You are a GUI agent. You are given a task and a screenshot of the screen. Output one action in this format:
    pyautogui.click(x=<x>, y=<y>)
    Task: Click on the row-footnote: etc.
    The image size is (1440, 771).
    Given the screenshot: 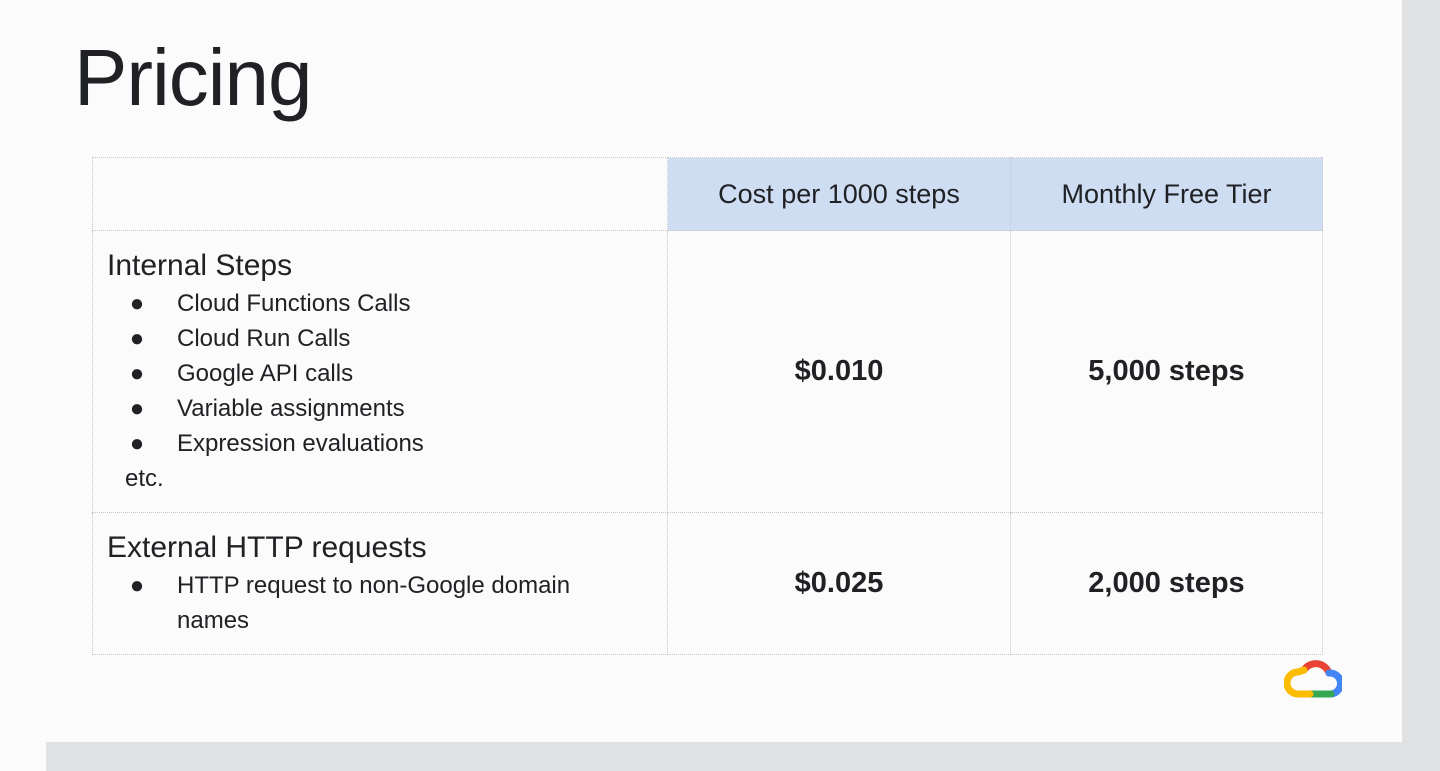 What is the action you would take?
    pyautogui.click(x=144, y=478)
    